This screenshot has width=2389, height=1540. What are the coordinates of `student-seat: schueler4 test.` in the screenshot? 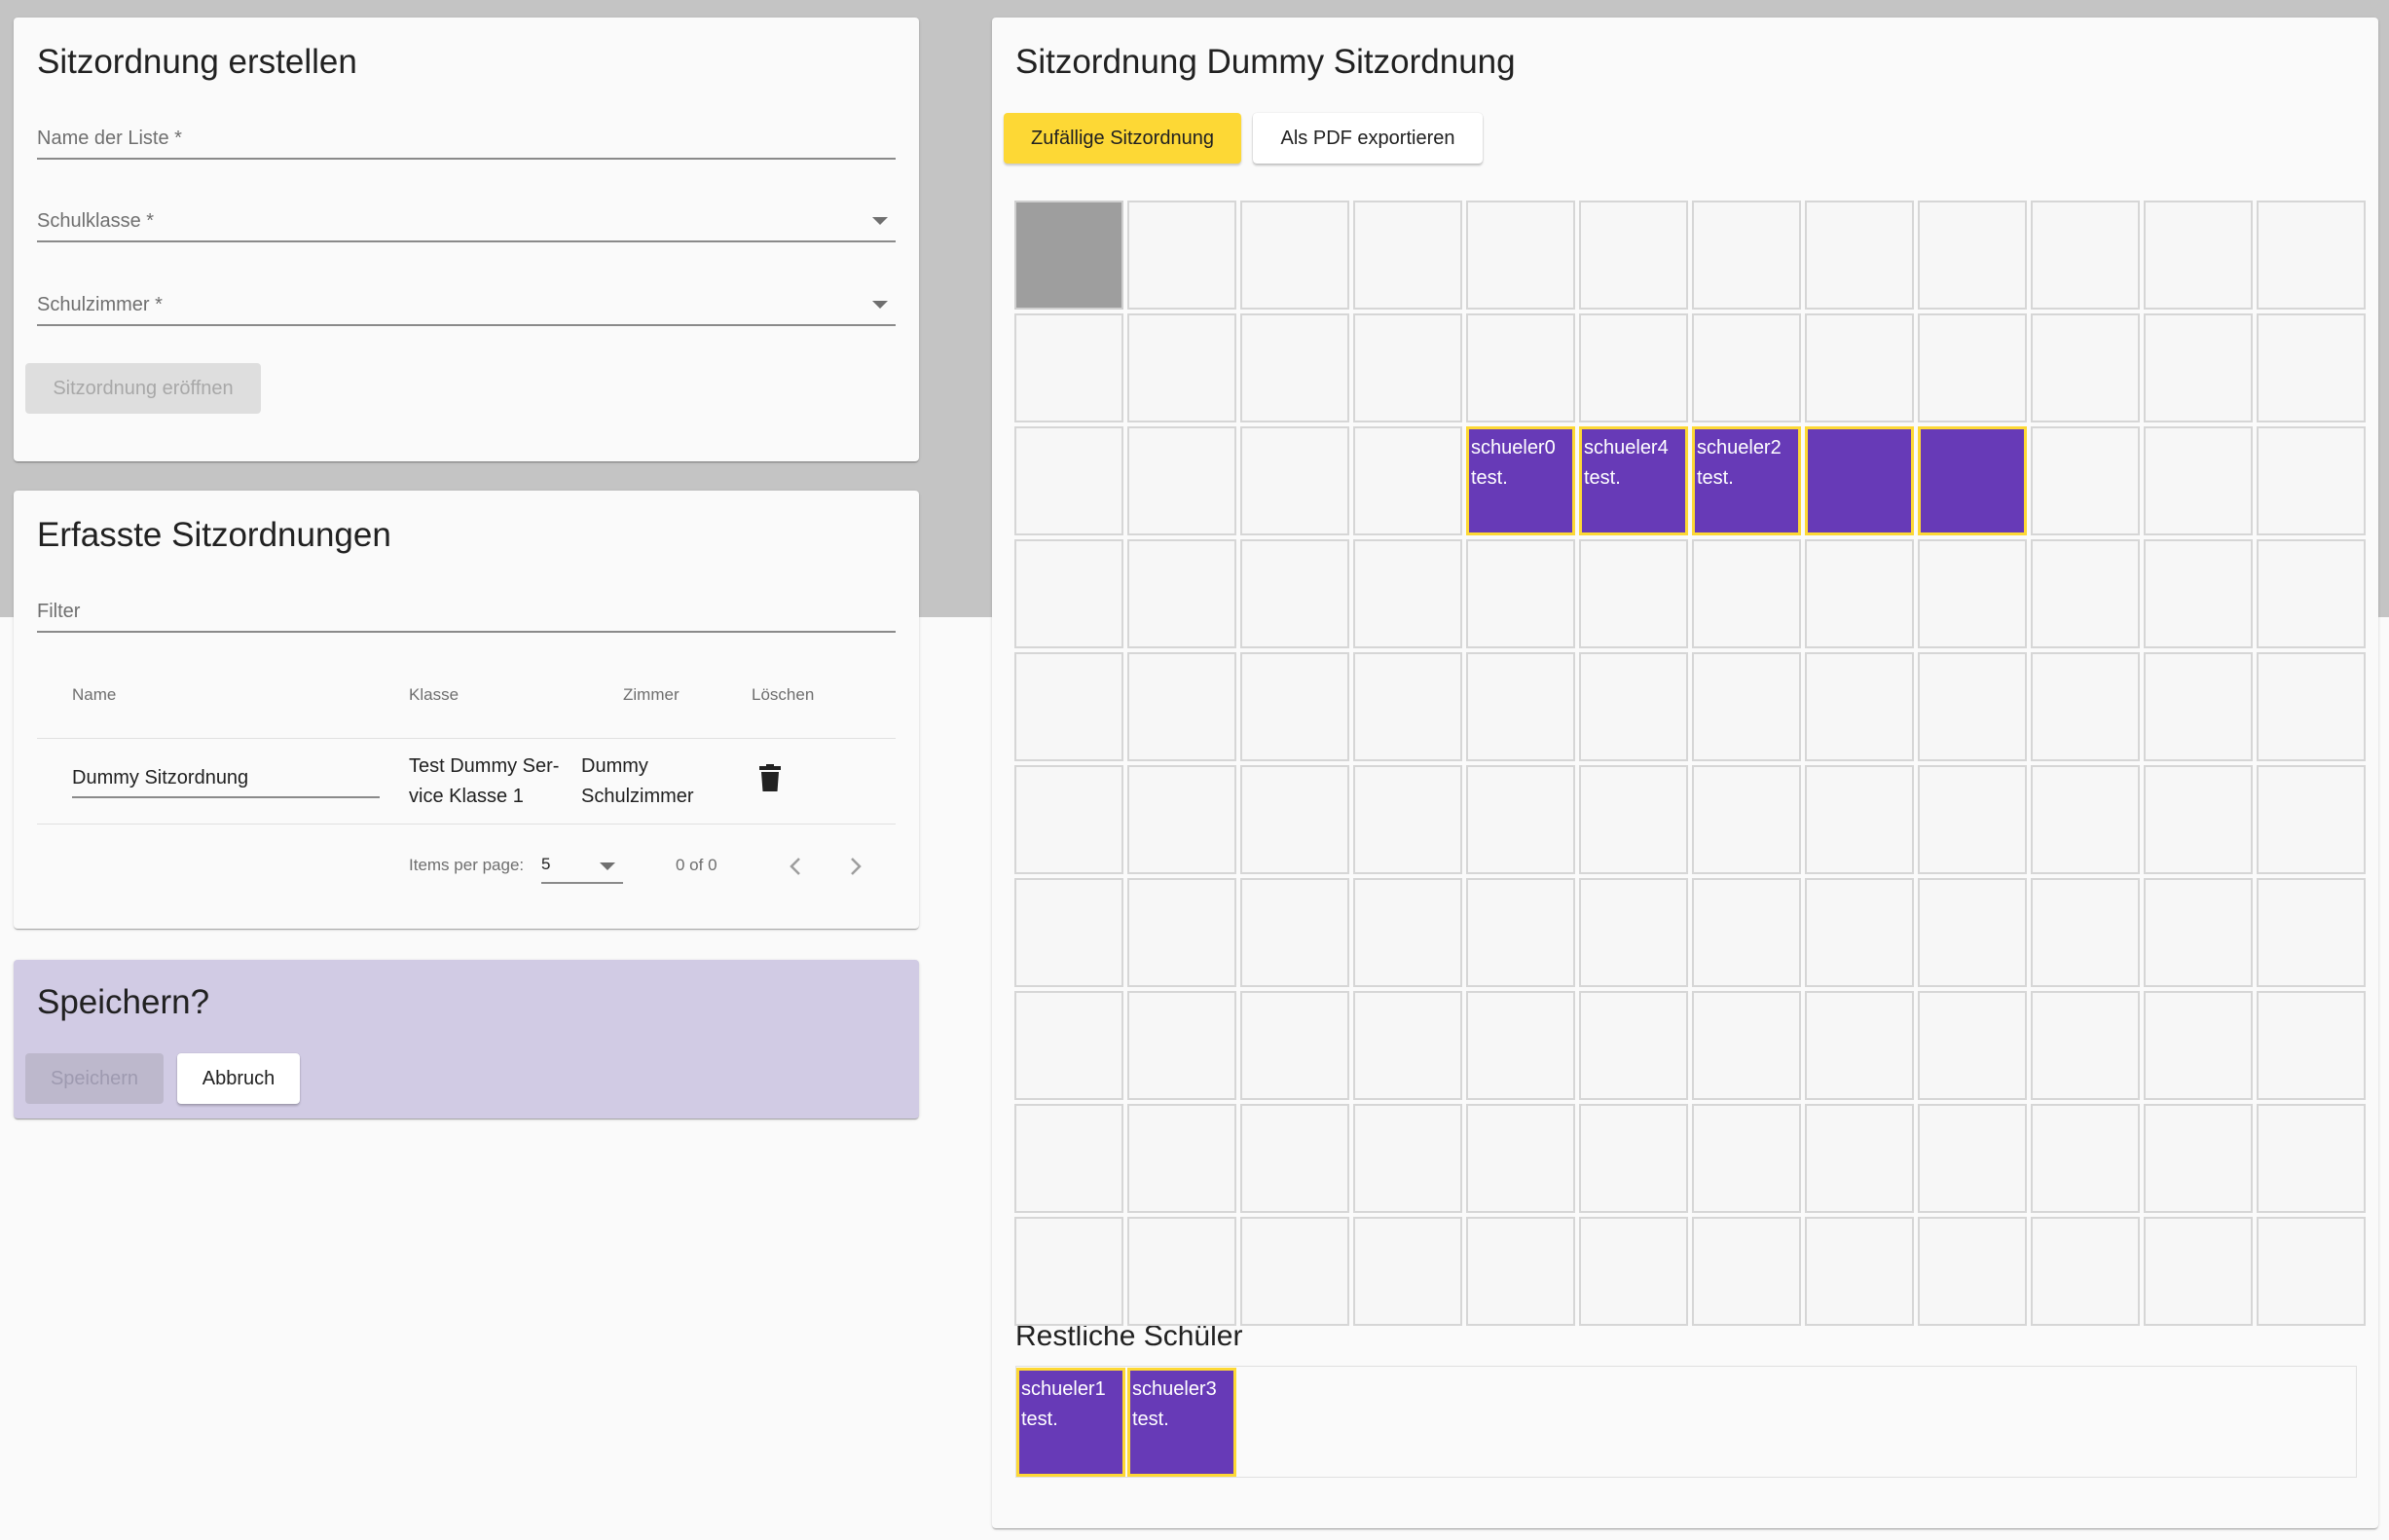 It's located at (1634, 480).